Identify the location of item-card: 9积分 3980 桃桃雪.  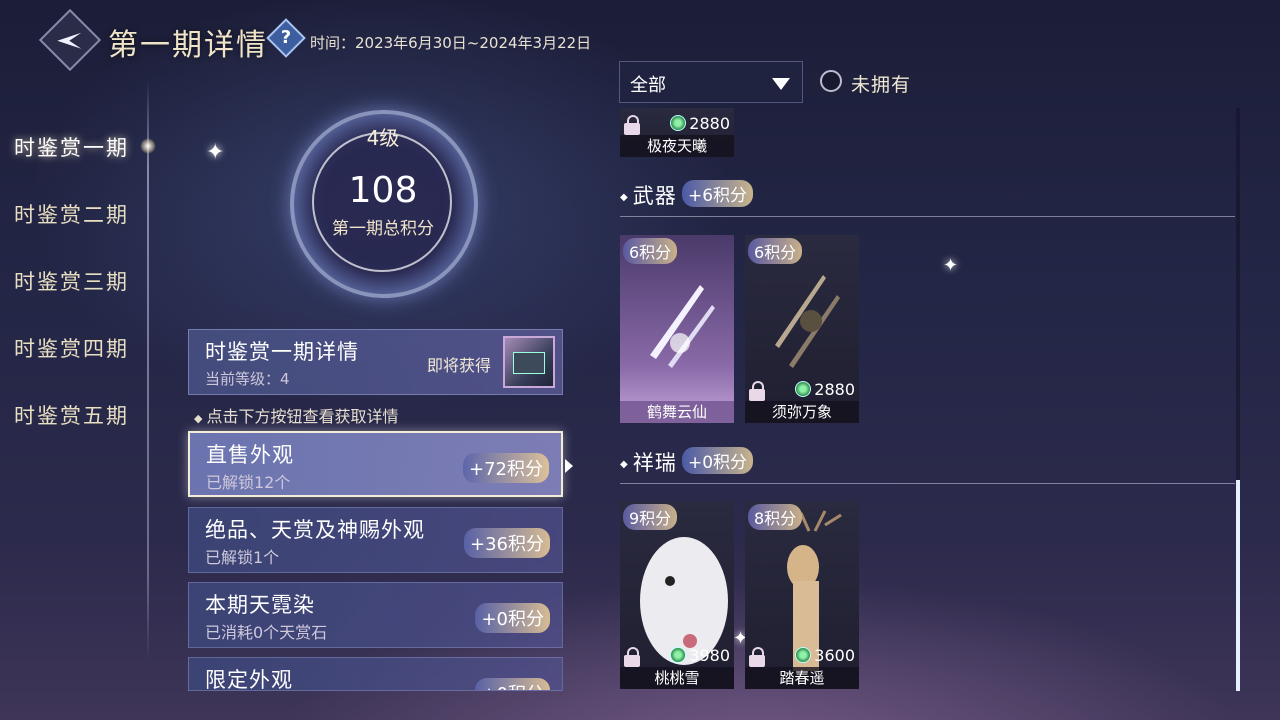
(677, 595).